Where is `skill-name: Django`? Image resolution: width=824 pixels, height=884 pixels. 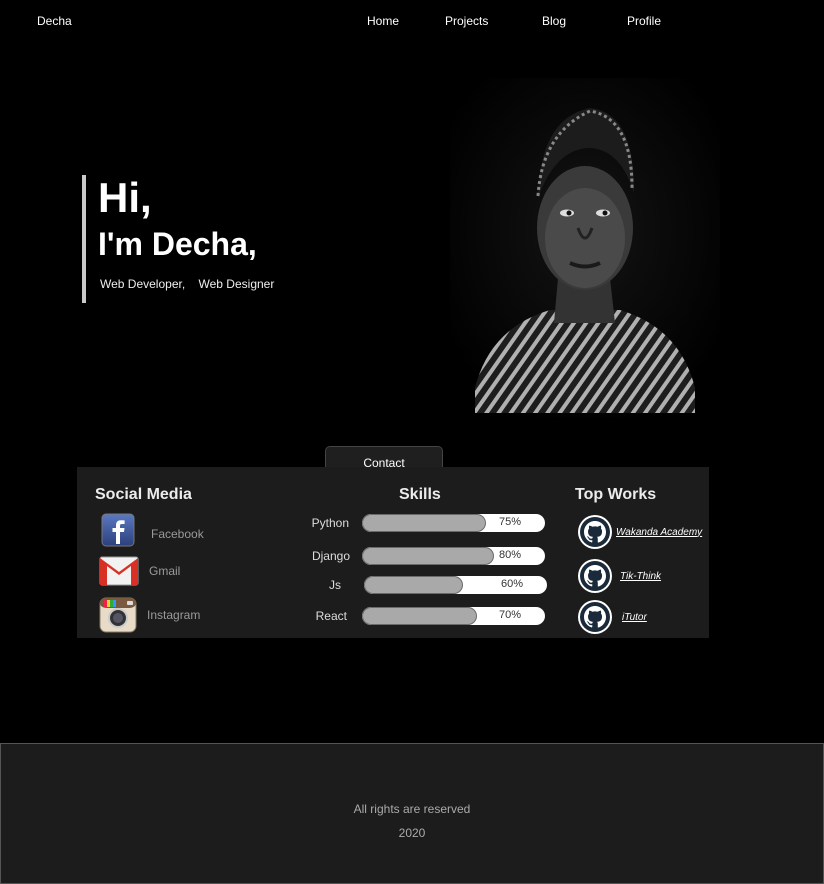 skill-name: Django is located at coordinates (330, 556).